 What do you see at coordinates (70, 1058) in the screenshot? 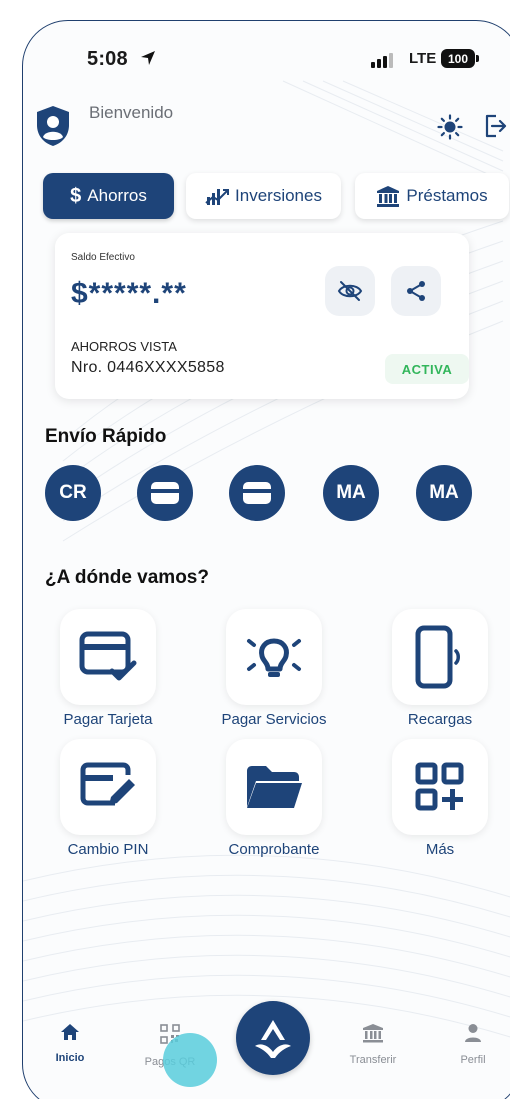
I see `nav-label: Inicio` at bounding box center [70, 1058].